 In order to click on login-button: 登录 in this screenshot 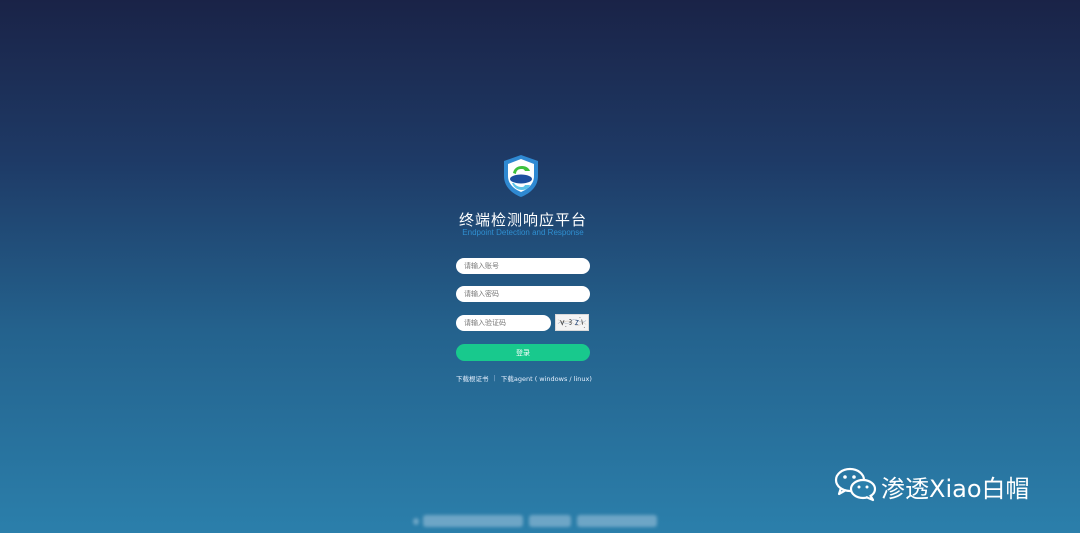, I will do `click(523, 352)`.